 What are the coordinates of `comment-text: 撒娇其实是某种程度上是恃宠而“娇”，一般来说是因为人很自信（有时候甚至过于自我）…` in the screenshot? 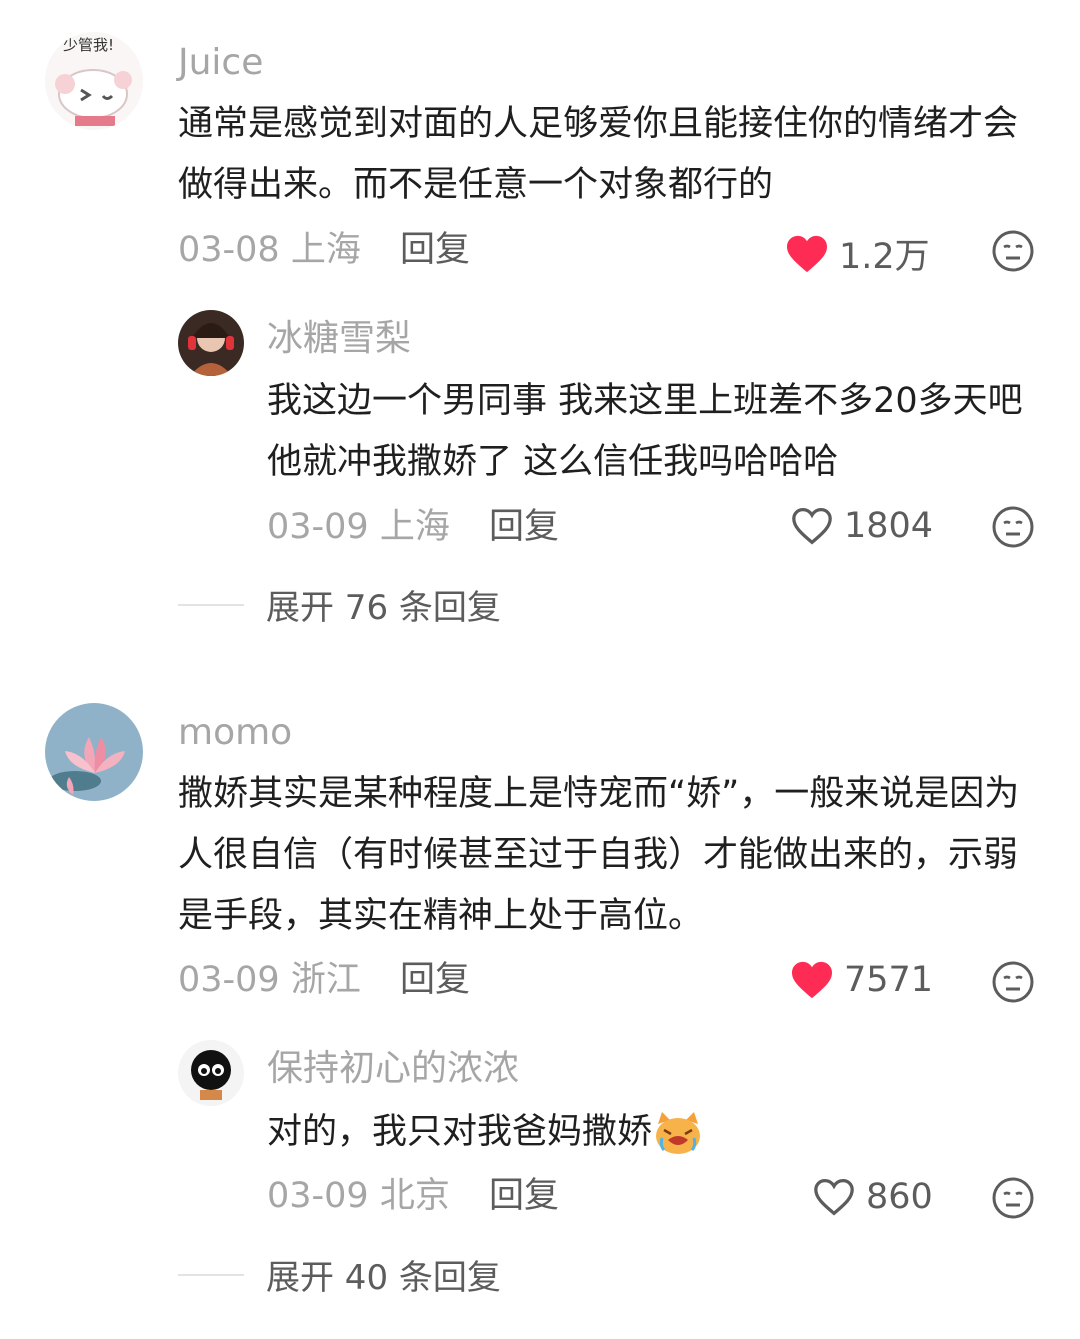 It's located at (599, 855).